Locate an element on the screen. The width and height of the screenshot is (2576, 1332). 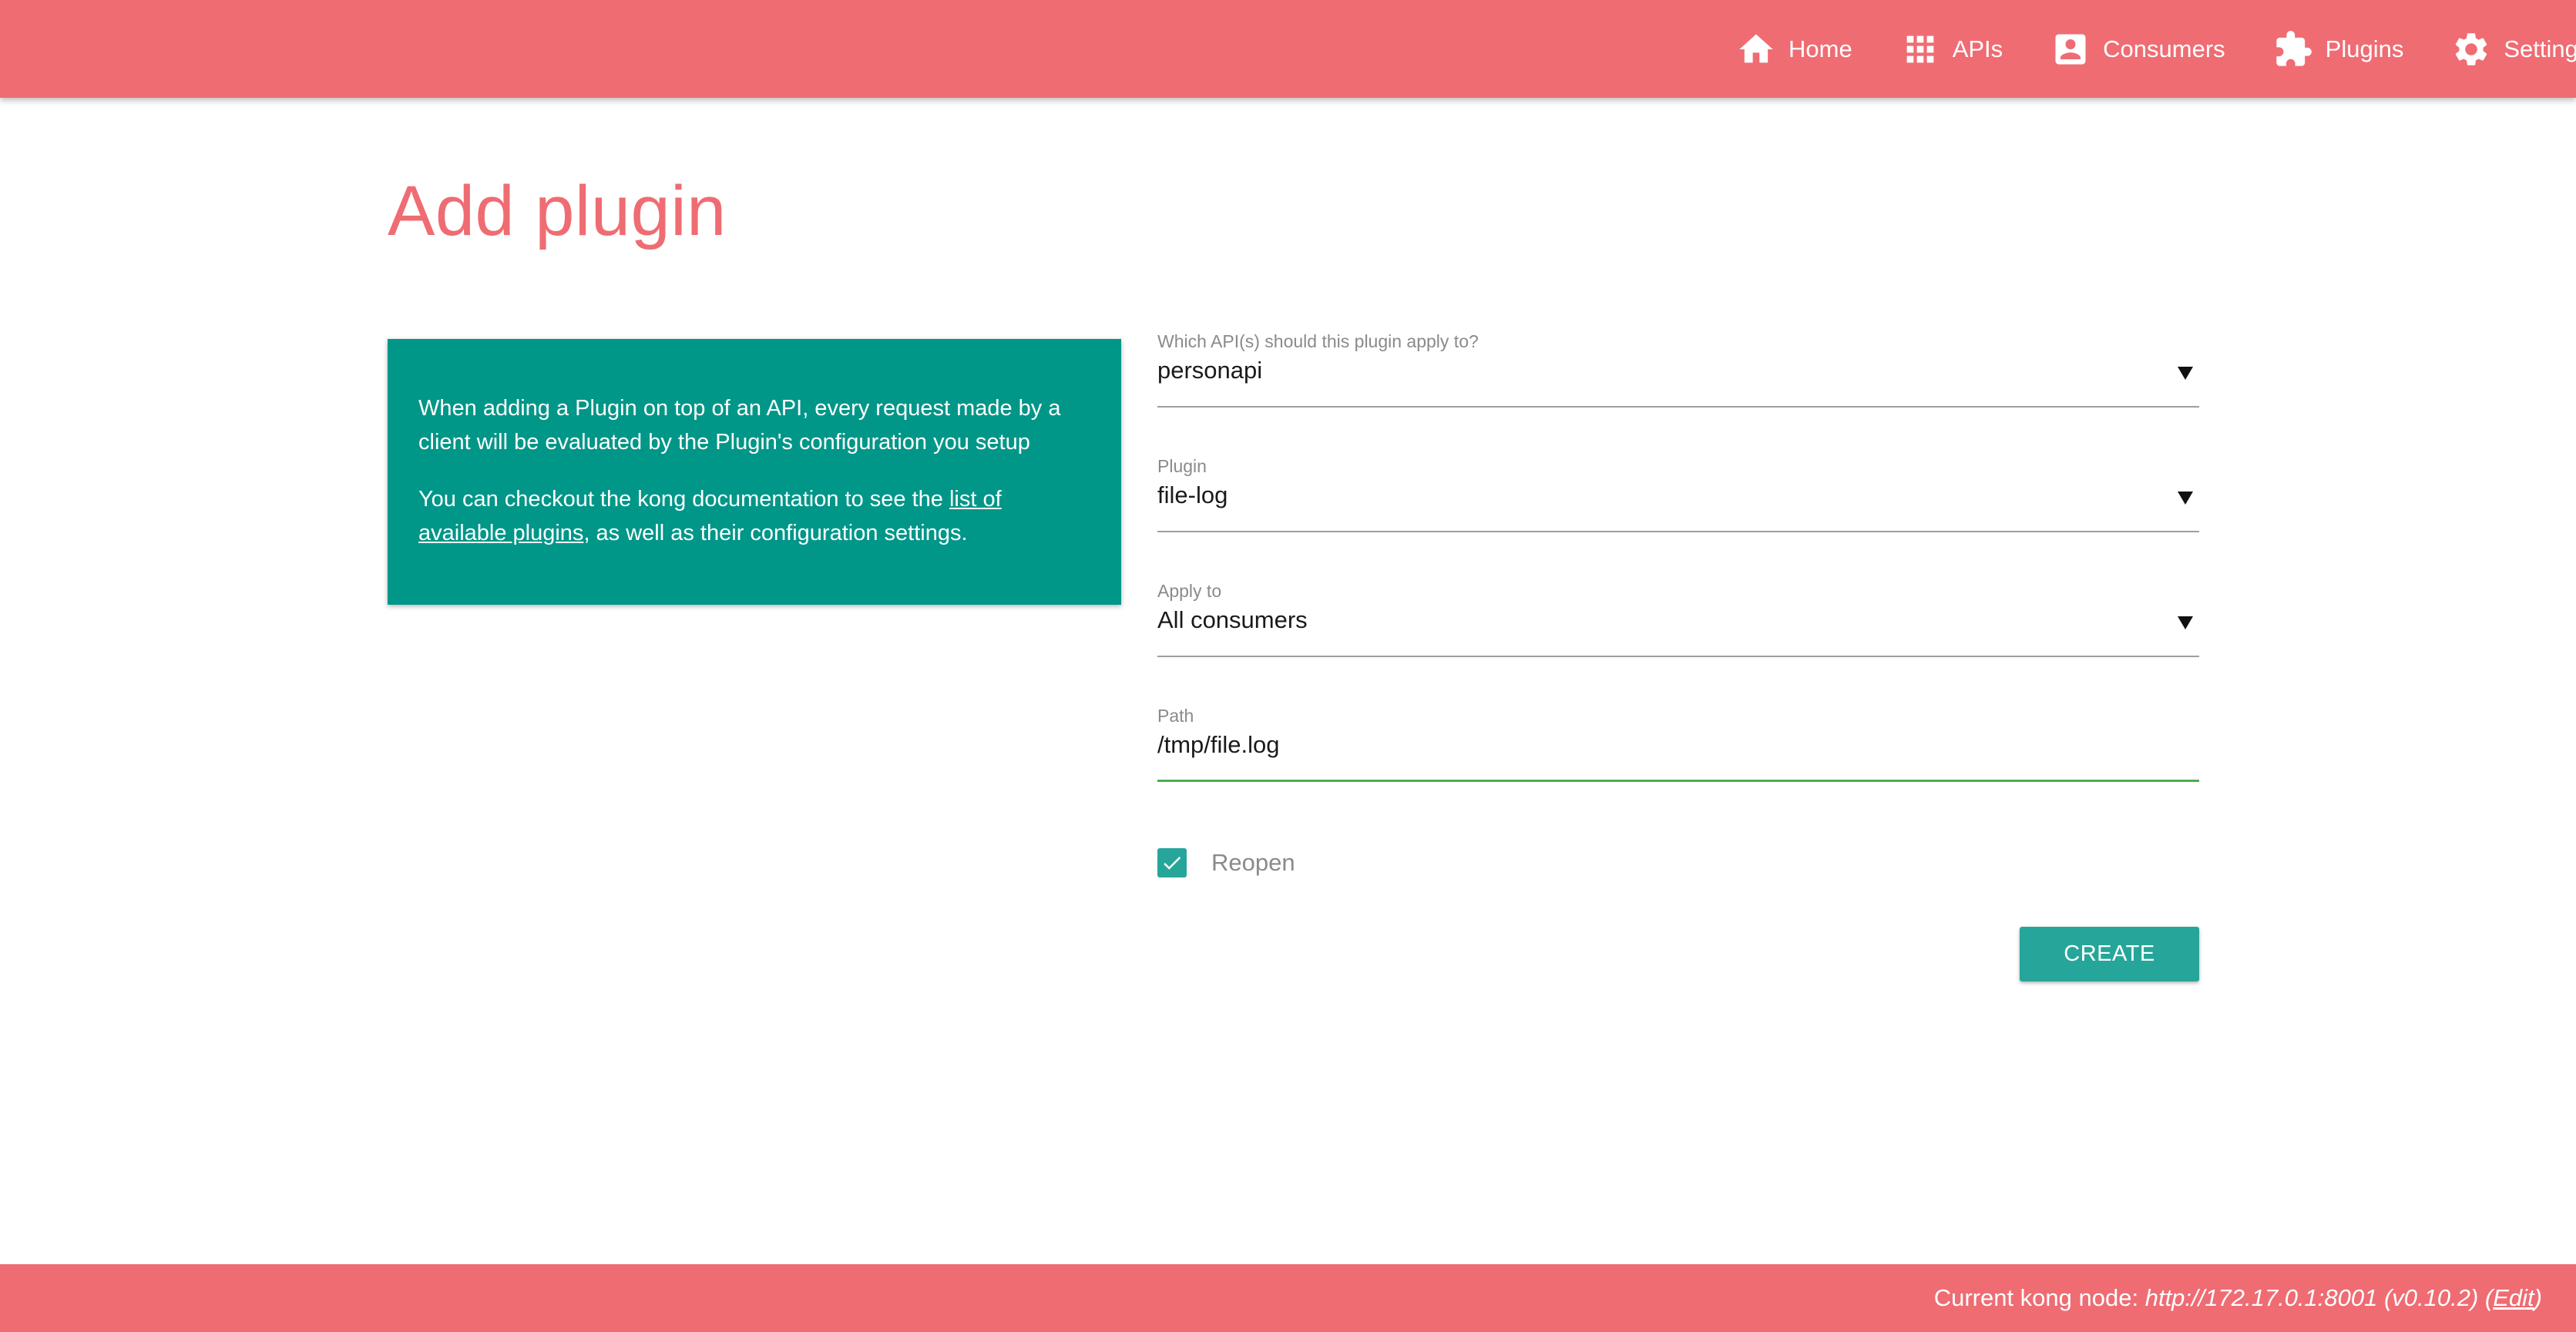
apply-to-select: All consumers is located at coordinates (1678, 629).